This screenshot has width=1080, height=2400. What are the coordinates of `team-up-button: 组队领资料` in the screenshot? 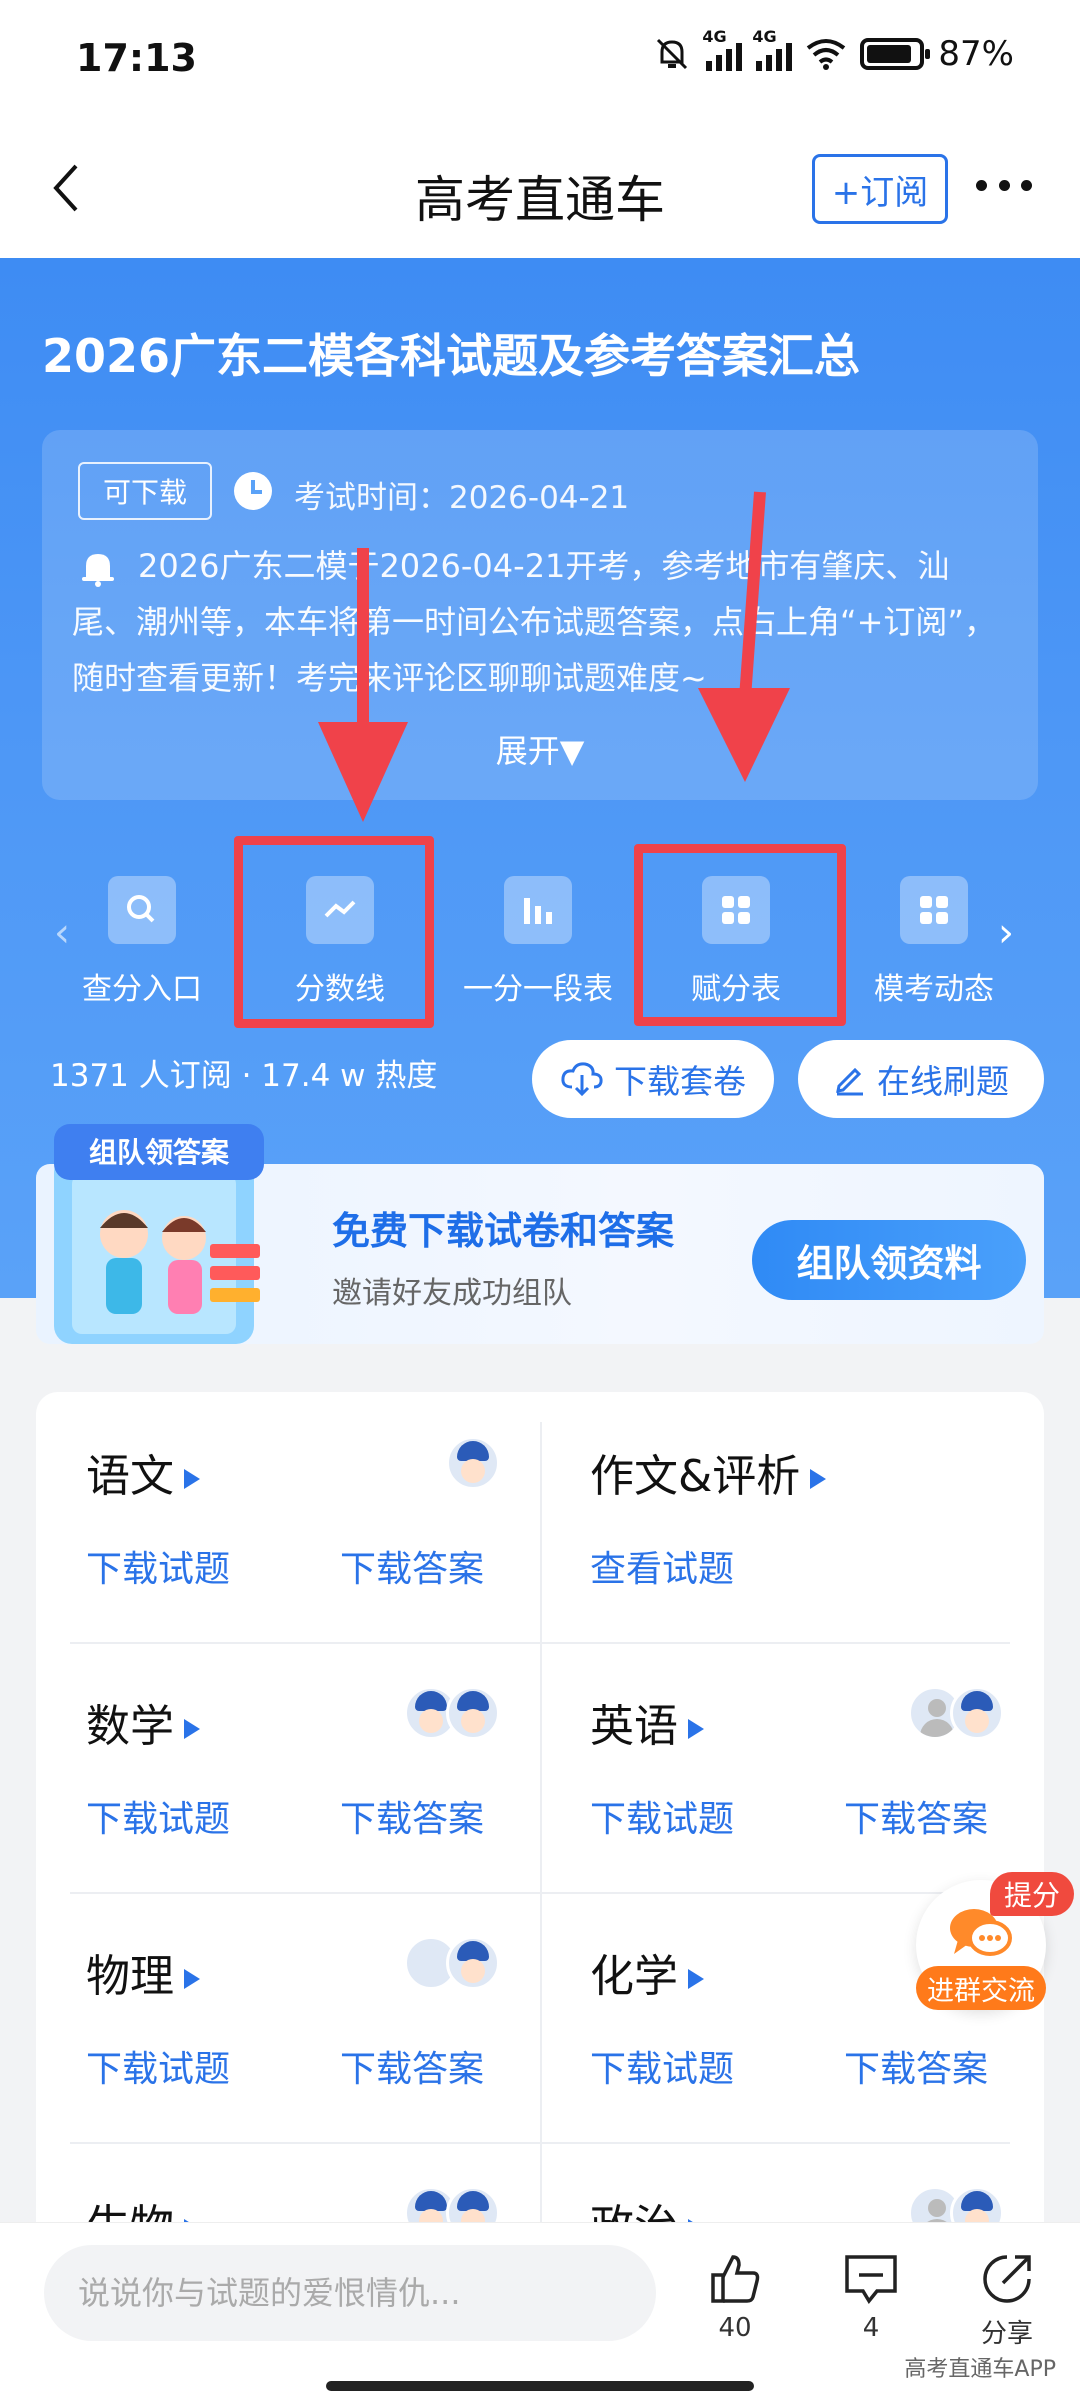 It's located at (889, 1260).